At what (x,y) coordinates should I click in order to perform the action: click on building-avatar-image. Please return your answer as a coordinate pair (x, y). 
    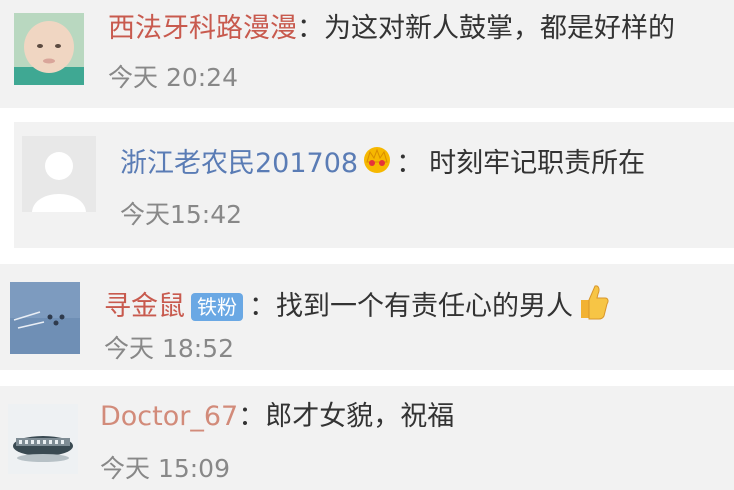
    Looking at the image, I should click on (43, 439).